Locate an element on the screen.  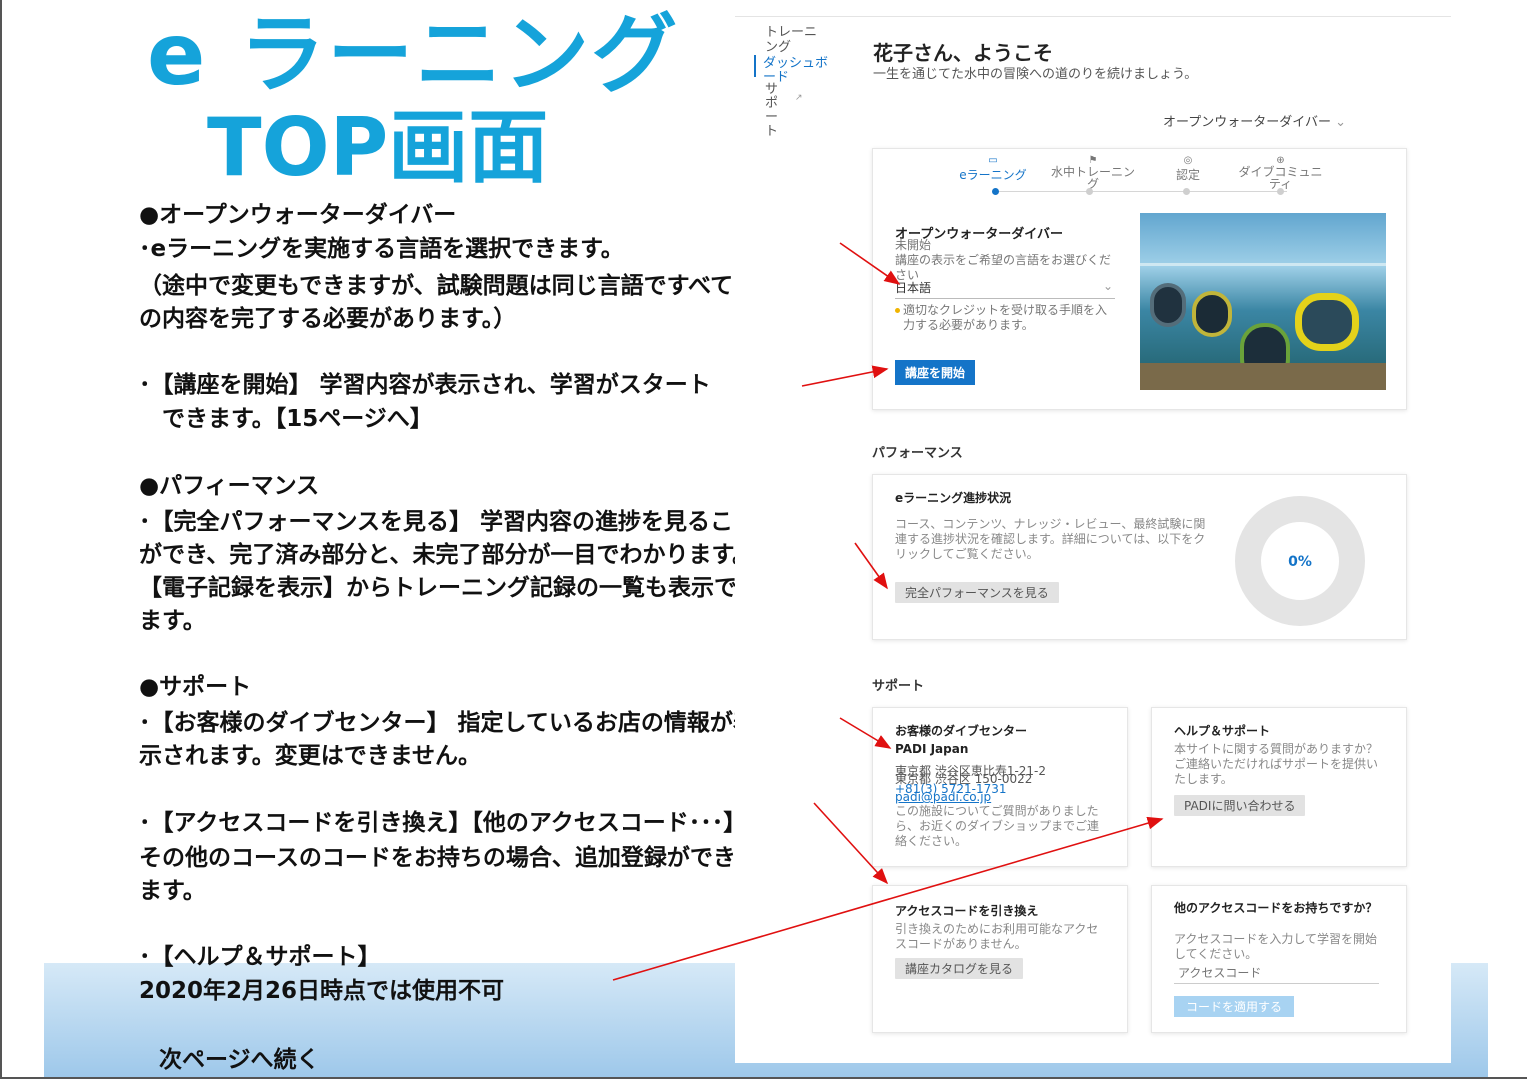
arrow-dive-center is located at coordinates (865, 733).